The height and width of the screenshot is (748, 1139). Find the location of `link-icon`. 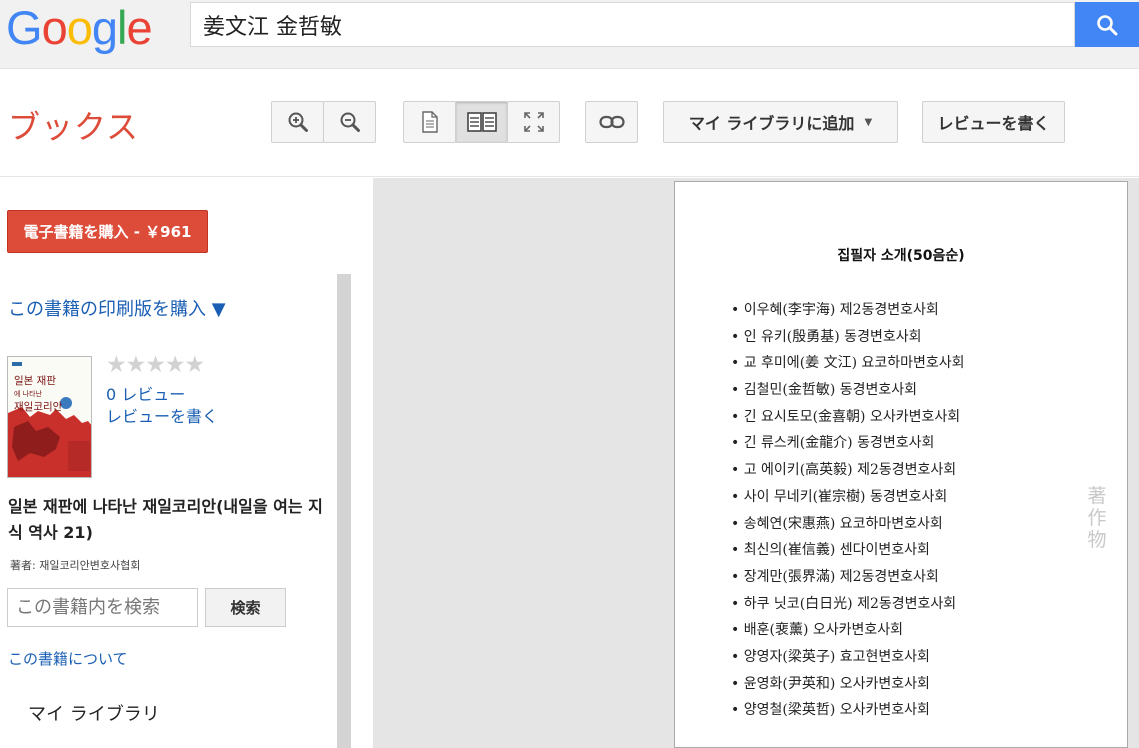

link-icon is located at coordinates (611, 122).